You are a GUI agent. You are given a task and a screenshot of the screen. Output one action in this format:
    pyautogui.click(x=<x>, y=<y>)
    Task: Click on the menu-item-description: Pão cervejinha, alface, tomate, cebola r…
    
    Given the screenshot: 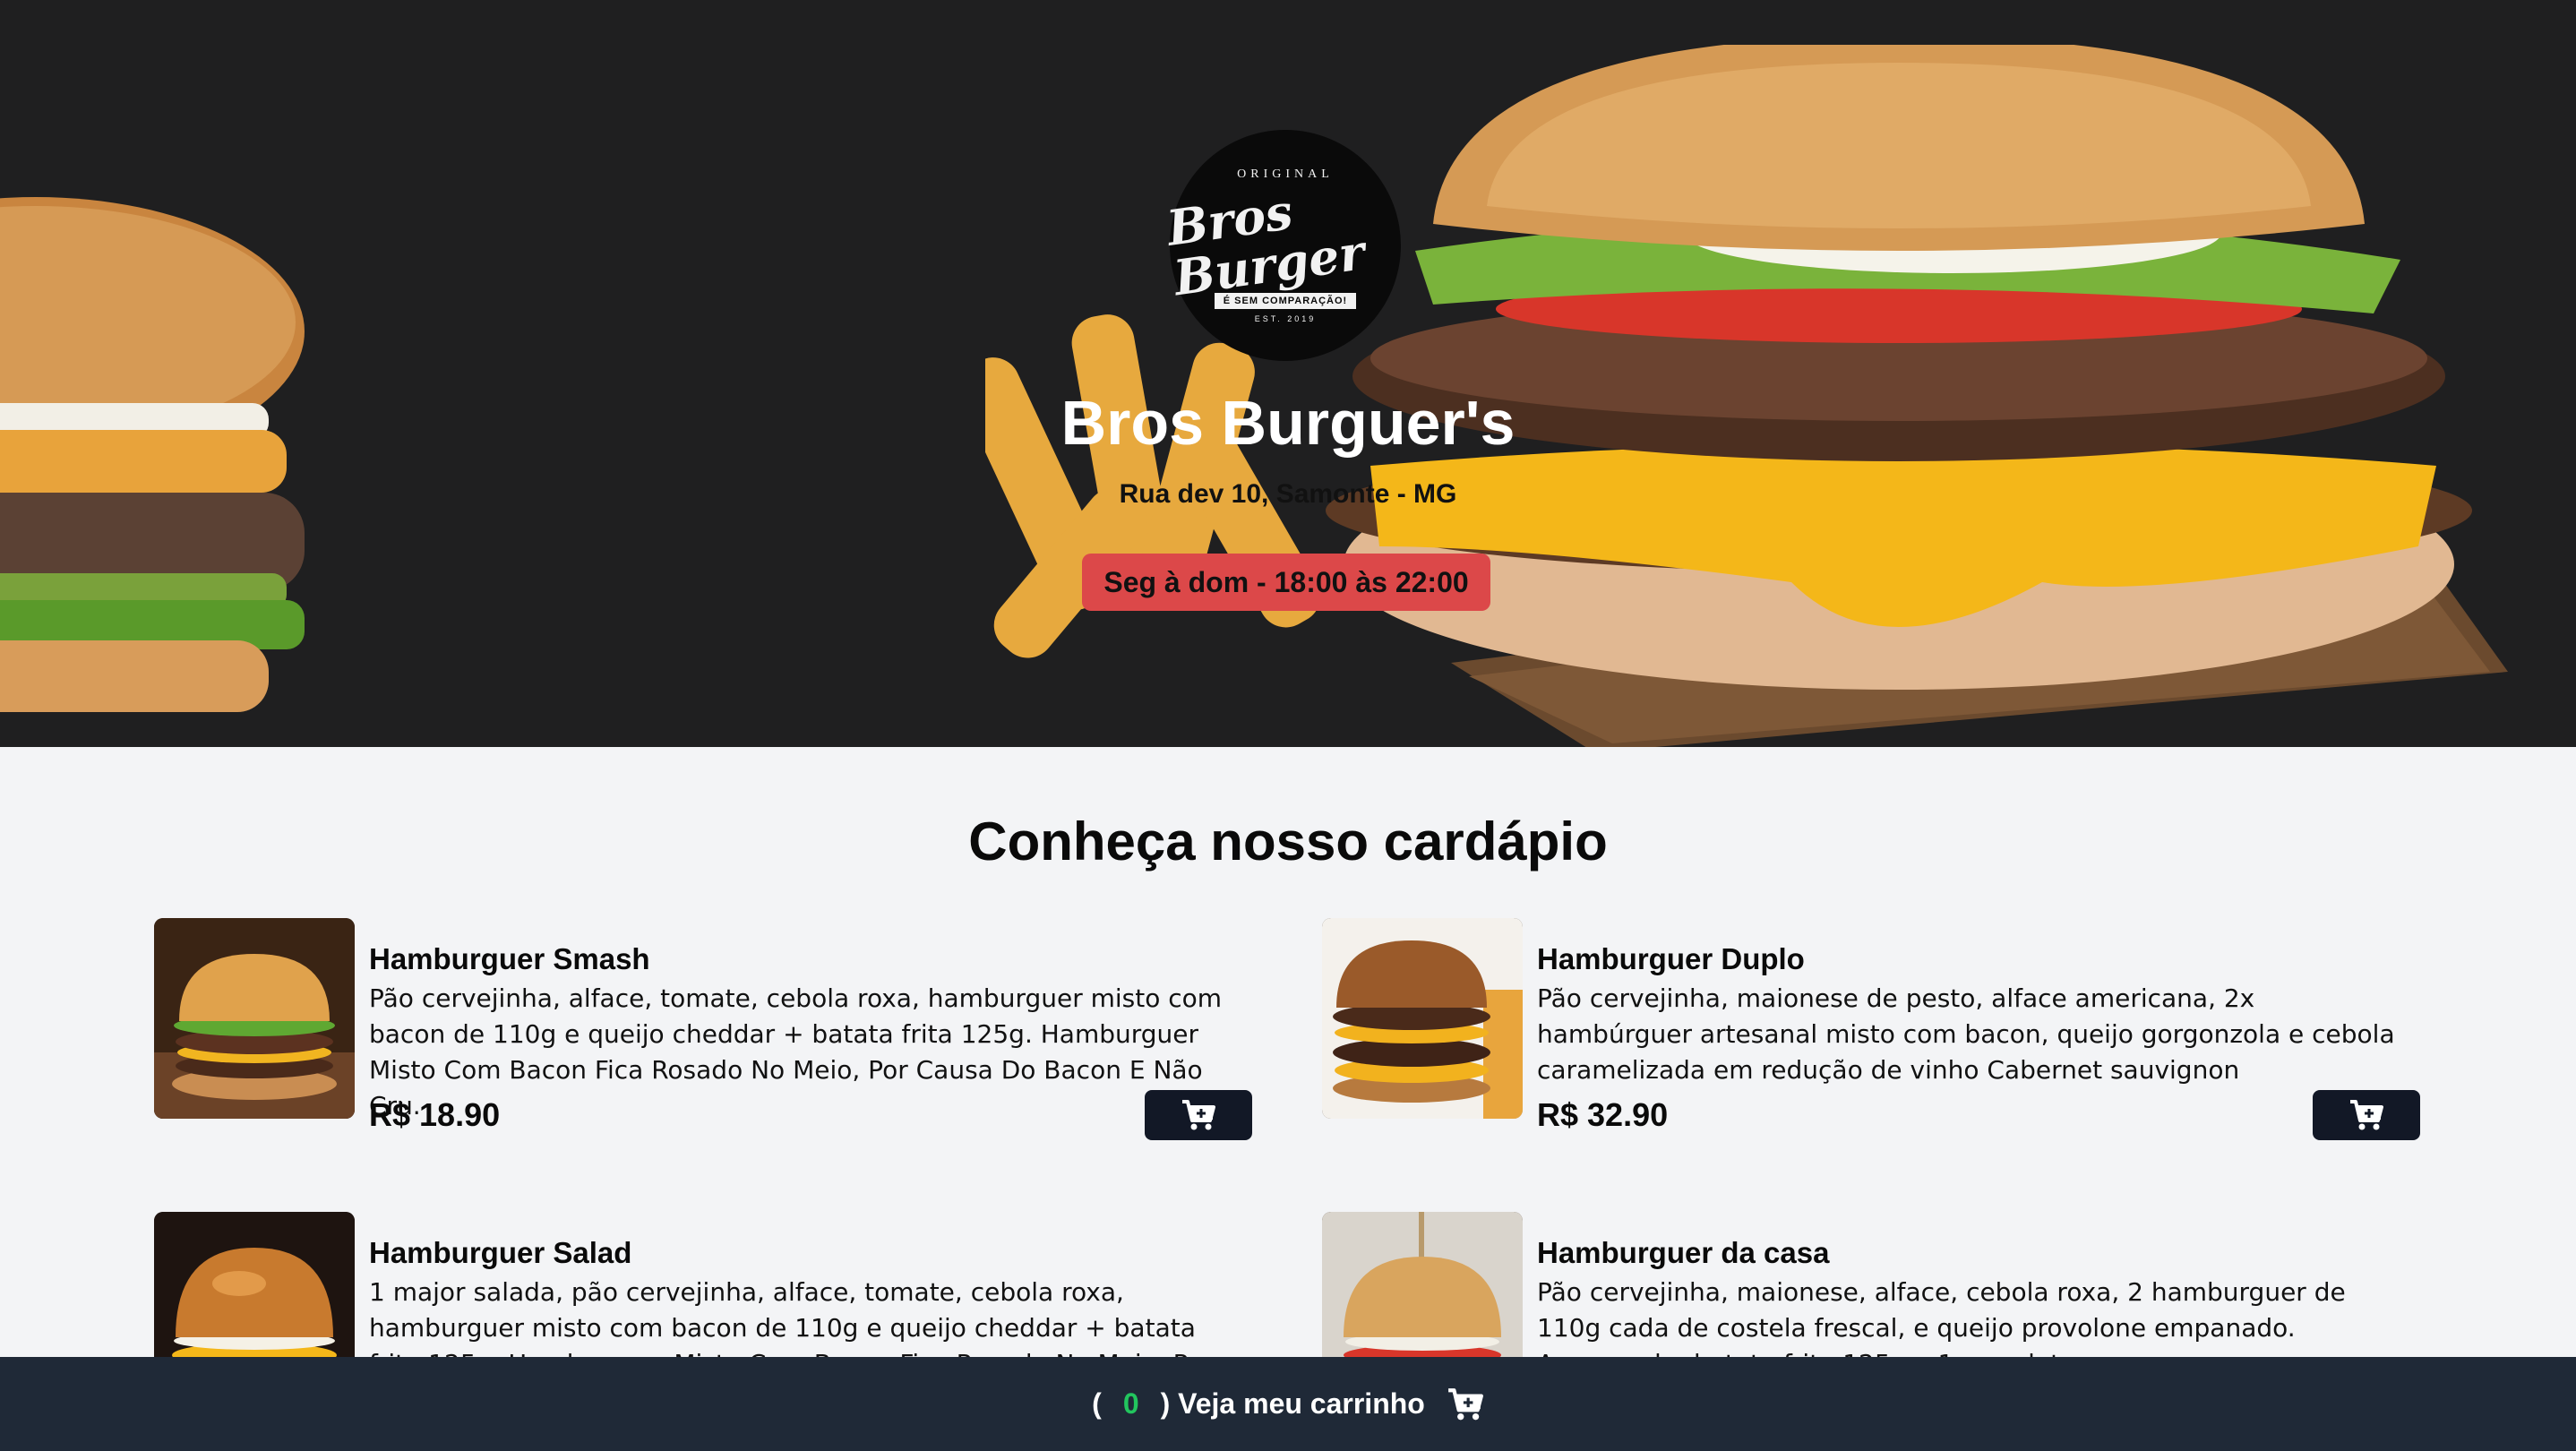 What is the action you would take?
    pyautogui.click(x=796, y=1051)
    